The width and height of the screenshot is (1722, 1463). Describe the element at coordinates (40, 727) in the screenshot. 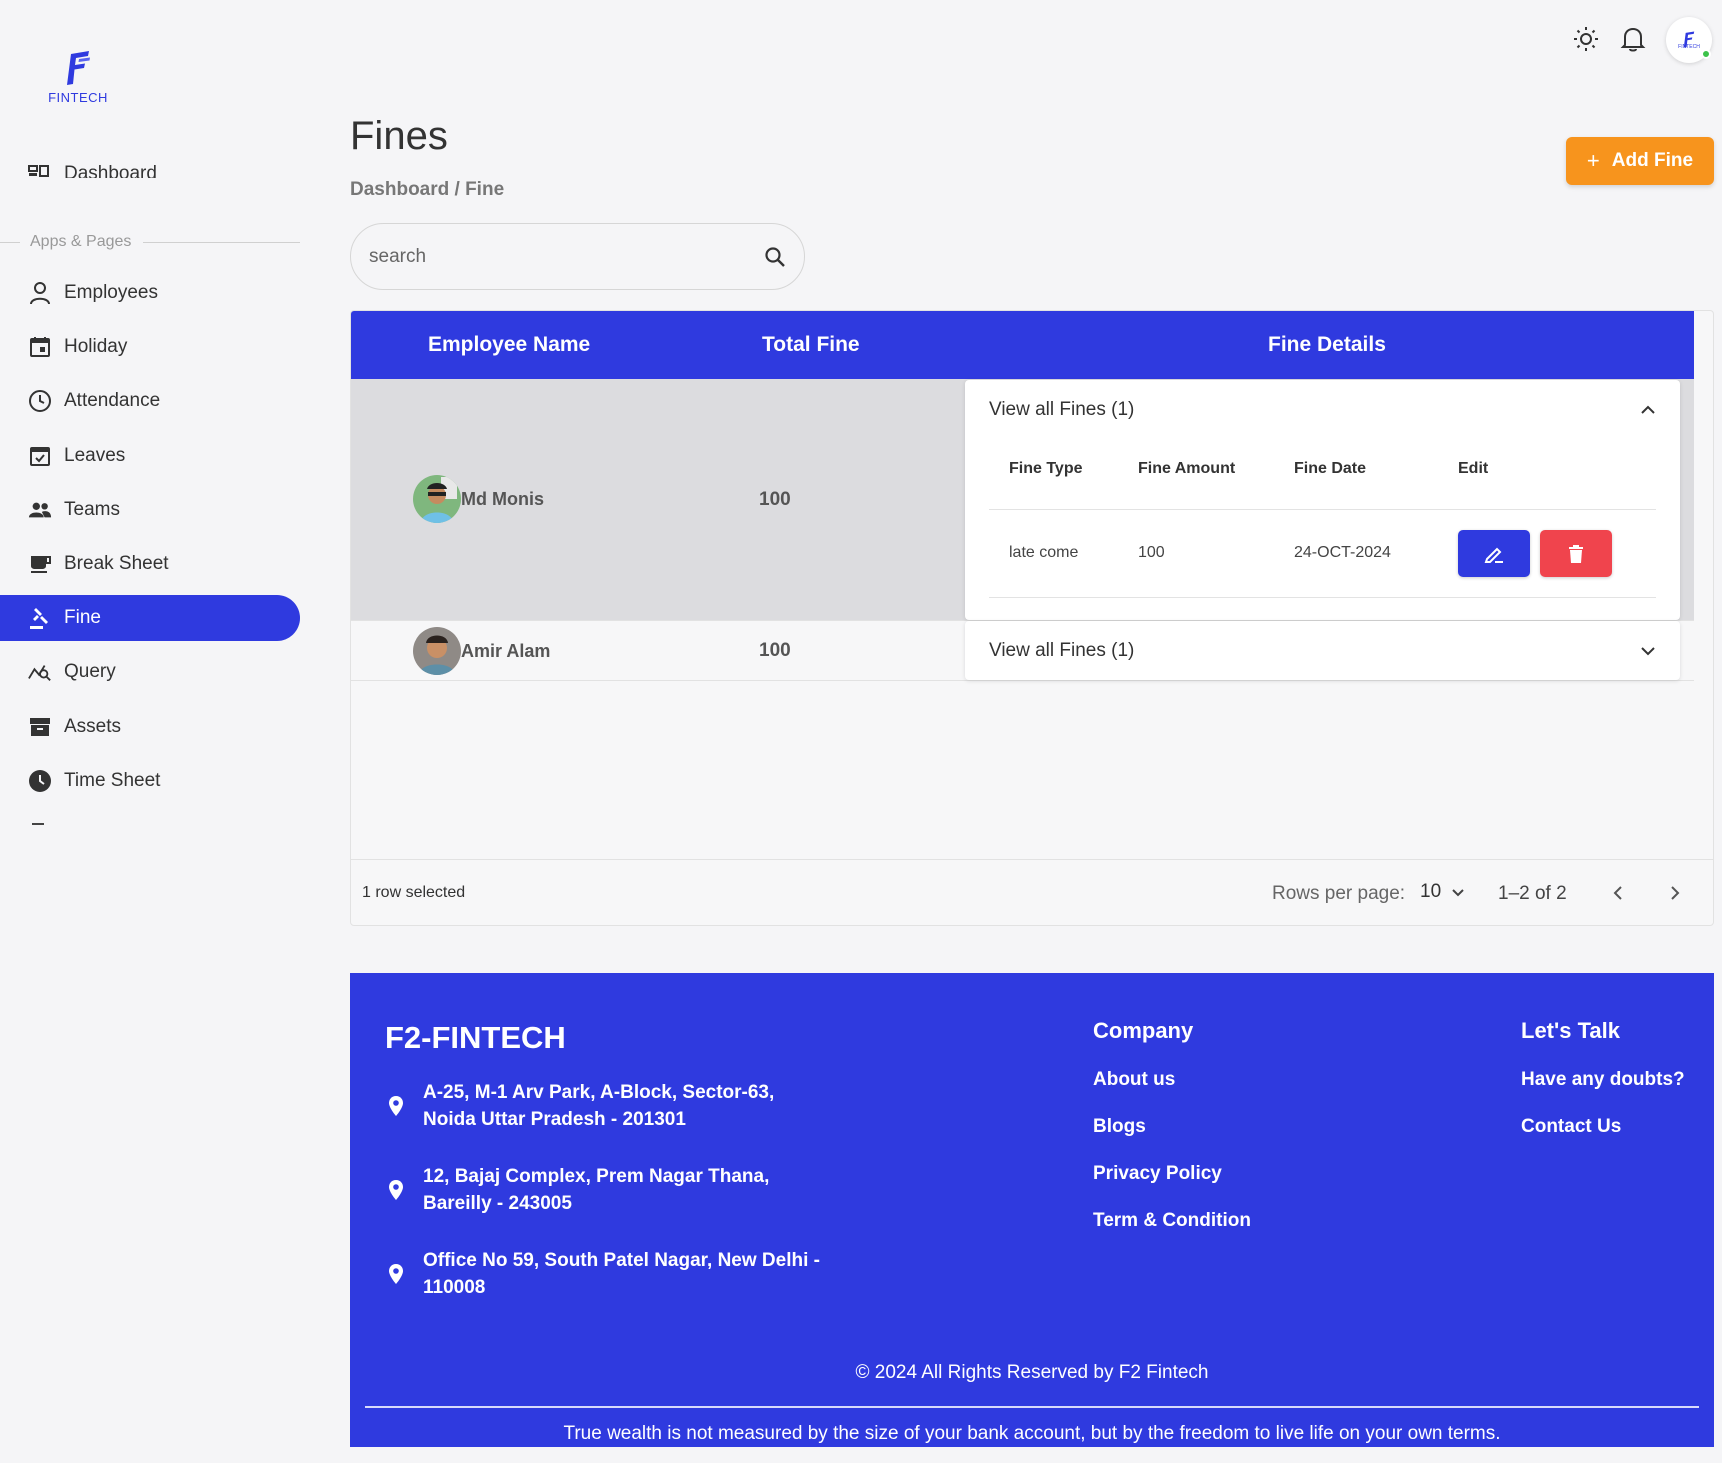

I see `archive-icon` at that location.